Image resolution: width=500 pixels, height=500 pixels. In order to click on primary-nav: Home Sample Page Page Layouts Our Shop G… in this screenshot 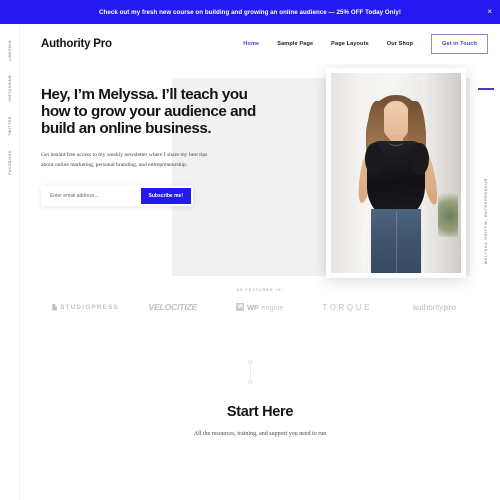, I will do `click(361, 44)`.